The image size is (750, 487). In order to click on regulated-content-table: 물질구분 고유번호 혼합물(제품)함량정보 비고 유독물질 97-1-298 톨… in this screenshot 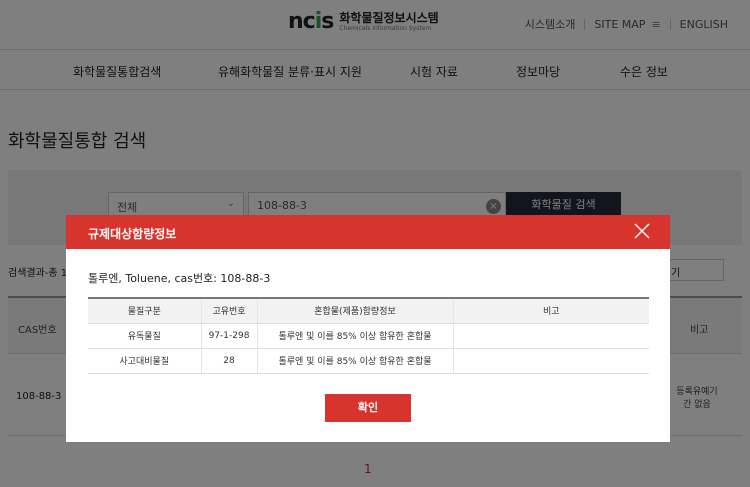, I will do `click(368, 335)`.